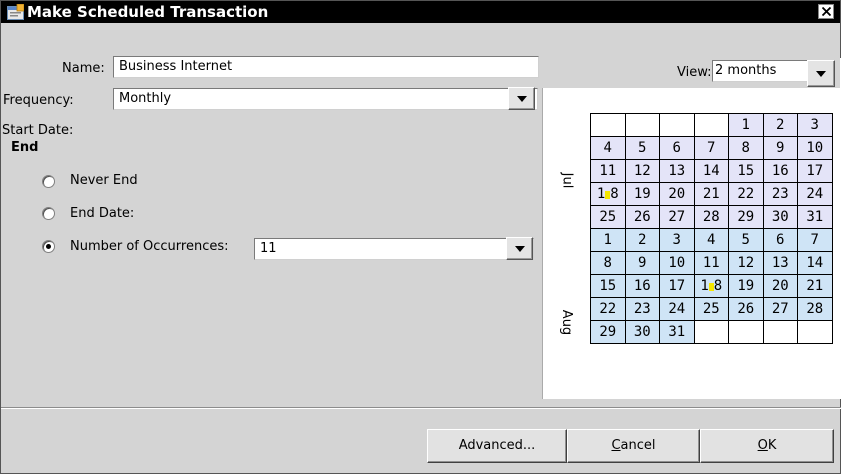 This screenshot has width=841, height=474. Describe the element at coordinates (608, 332) in the screenshot. I see `calendar-day-aug-29: 29` at that location.